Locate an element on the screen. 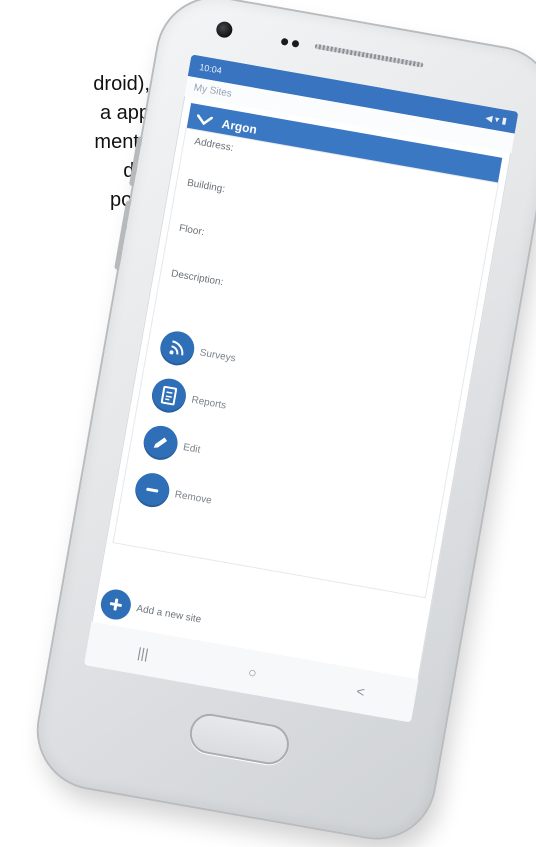  site-name: Argon is located at coordinates (239, 126).